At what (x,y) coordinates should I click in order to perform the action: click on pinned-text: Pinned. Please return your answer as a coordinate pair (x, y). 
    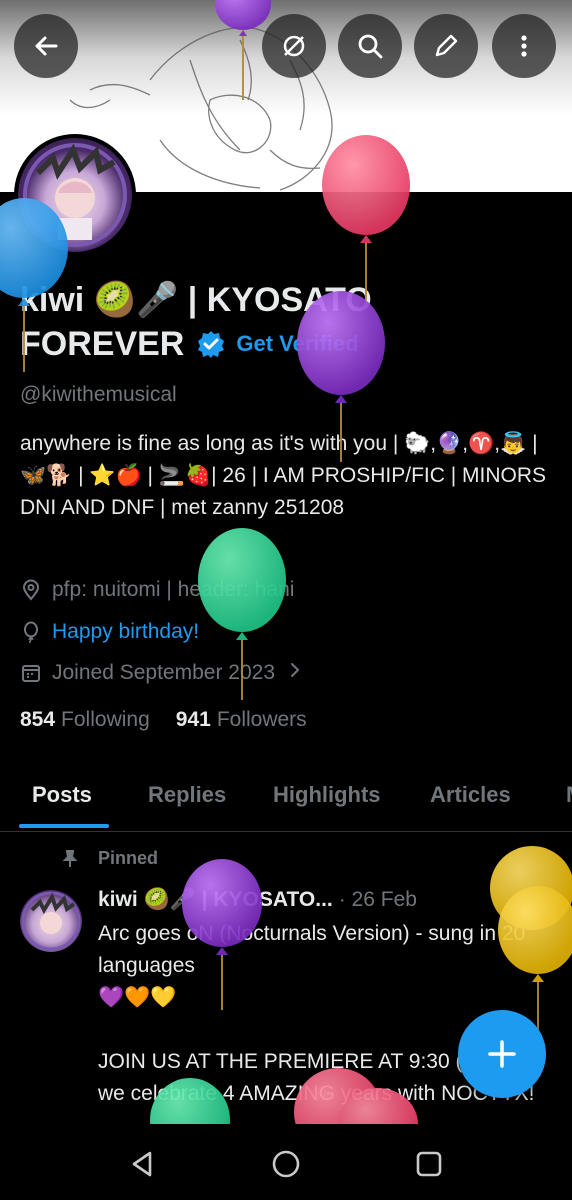
    Looking at the image, I should click on (128, 858).